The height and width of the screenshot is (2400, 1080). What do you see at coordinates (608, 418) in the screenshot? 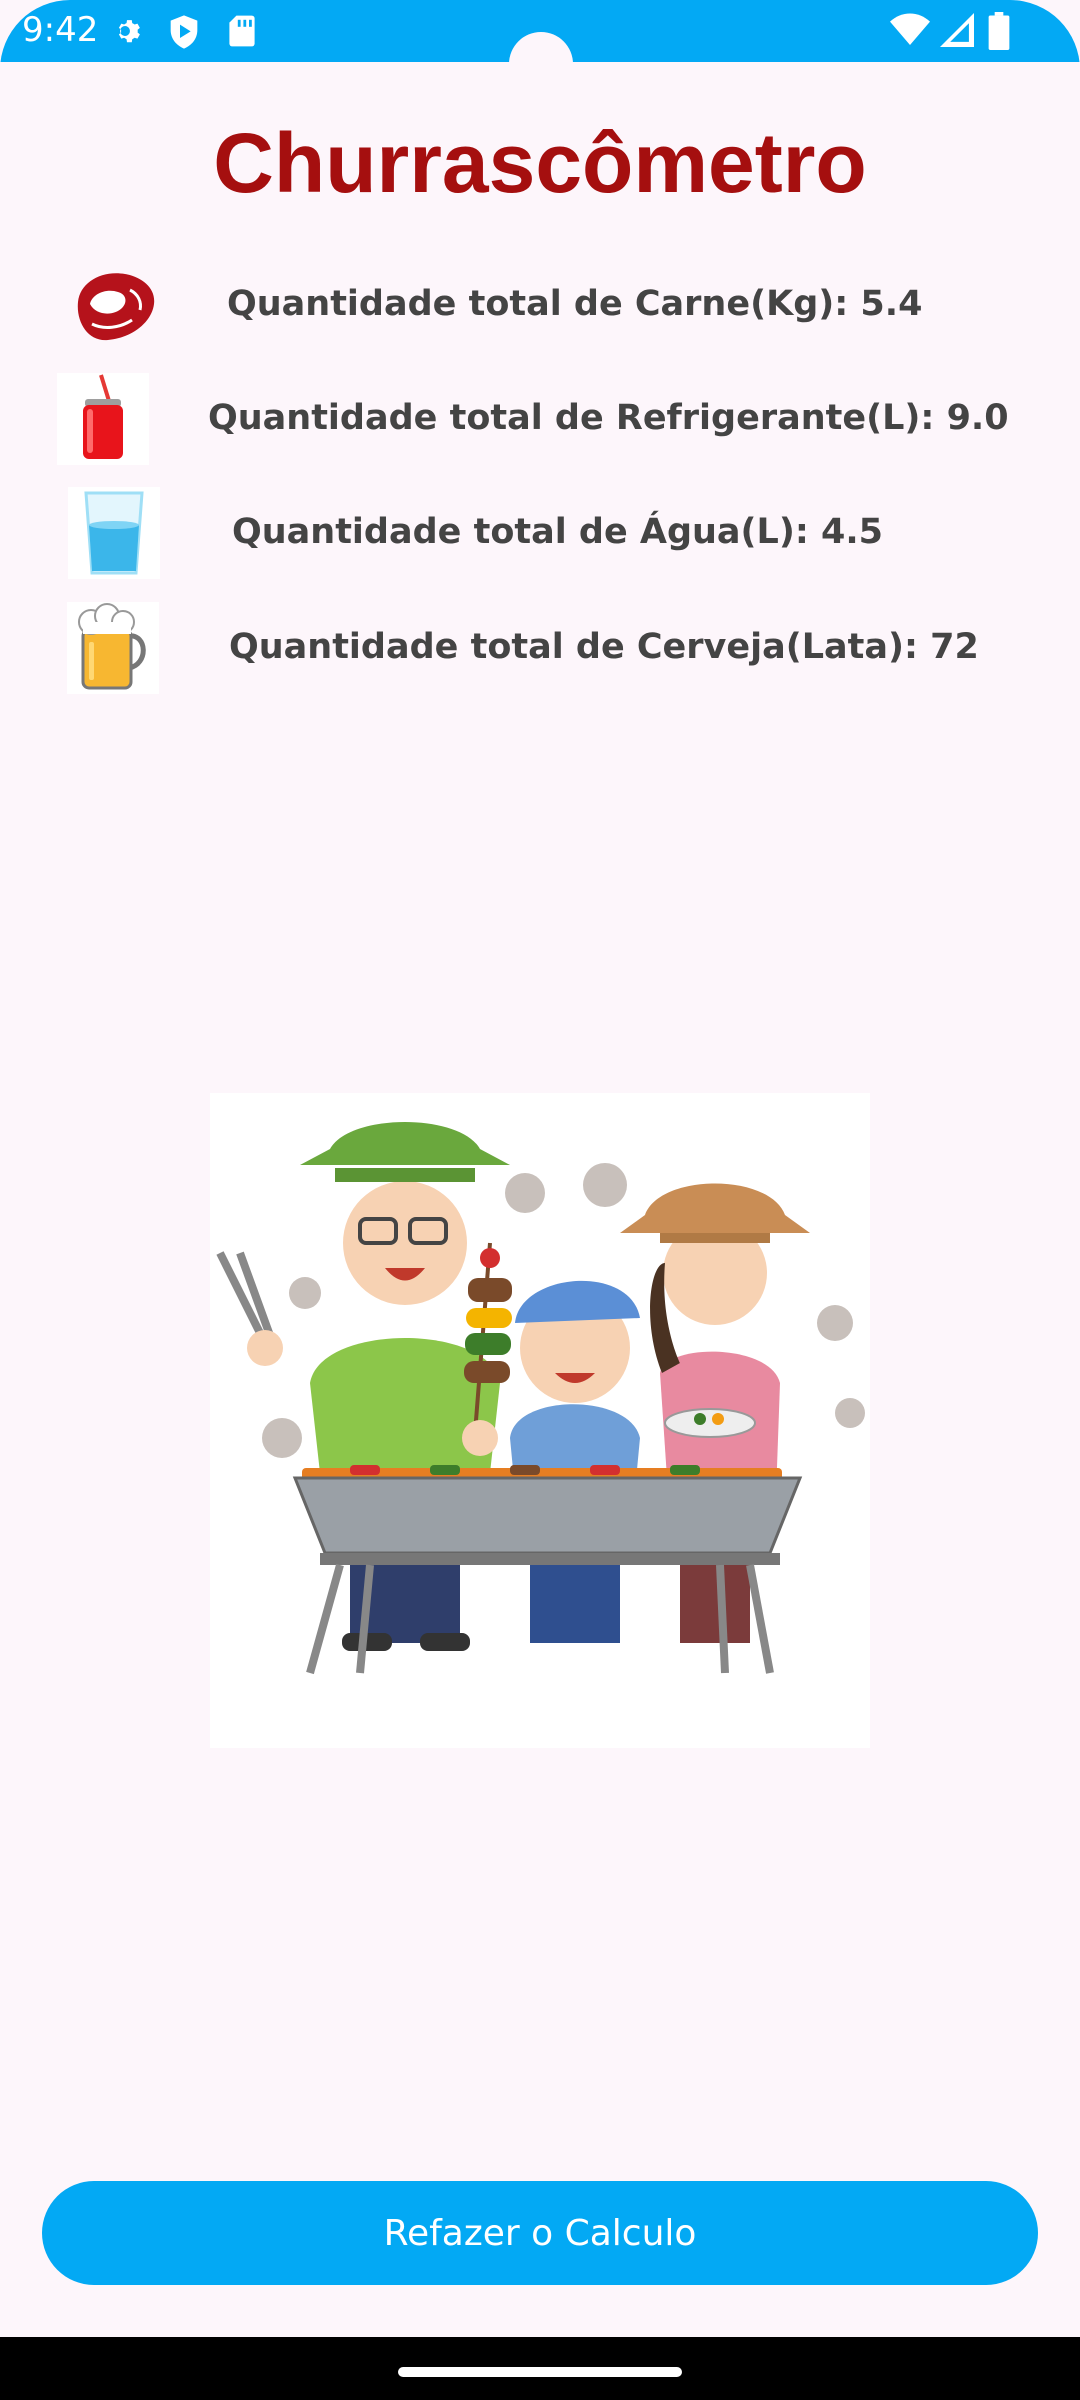
I see `soda-total-text: Quantidade total de Refrigerante(L): 9.0` at bounding box center [608, 418].